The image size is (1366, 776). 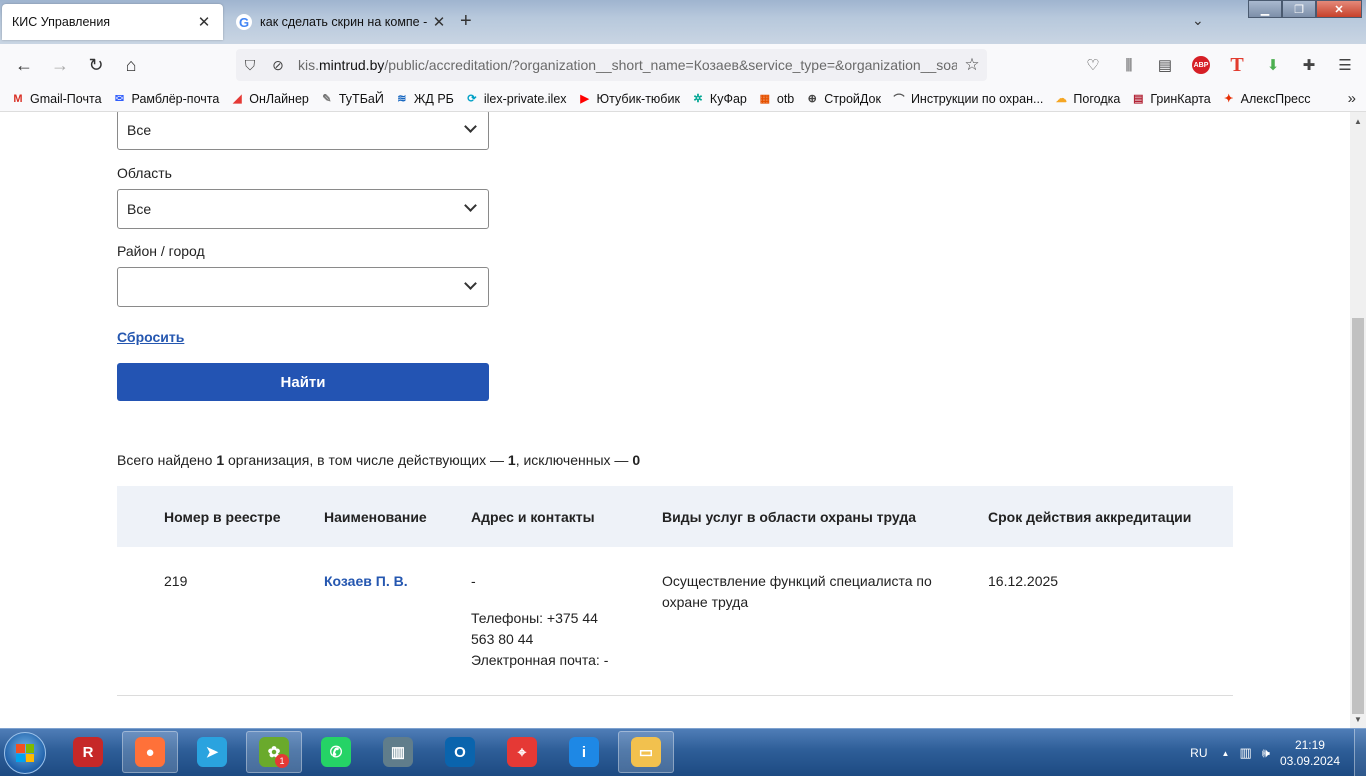 What do you see at coordinates (131, 65) in the screenshot?
I see `home-icon: ⌂` at bounding box center [131, 65].